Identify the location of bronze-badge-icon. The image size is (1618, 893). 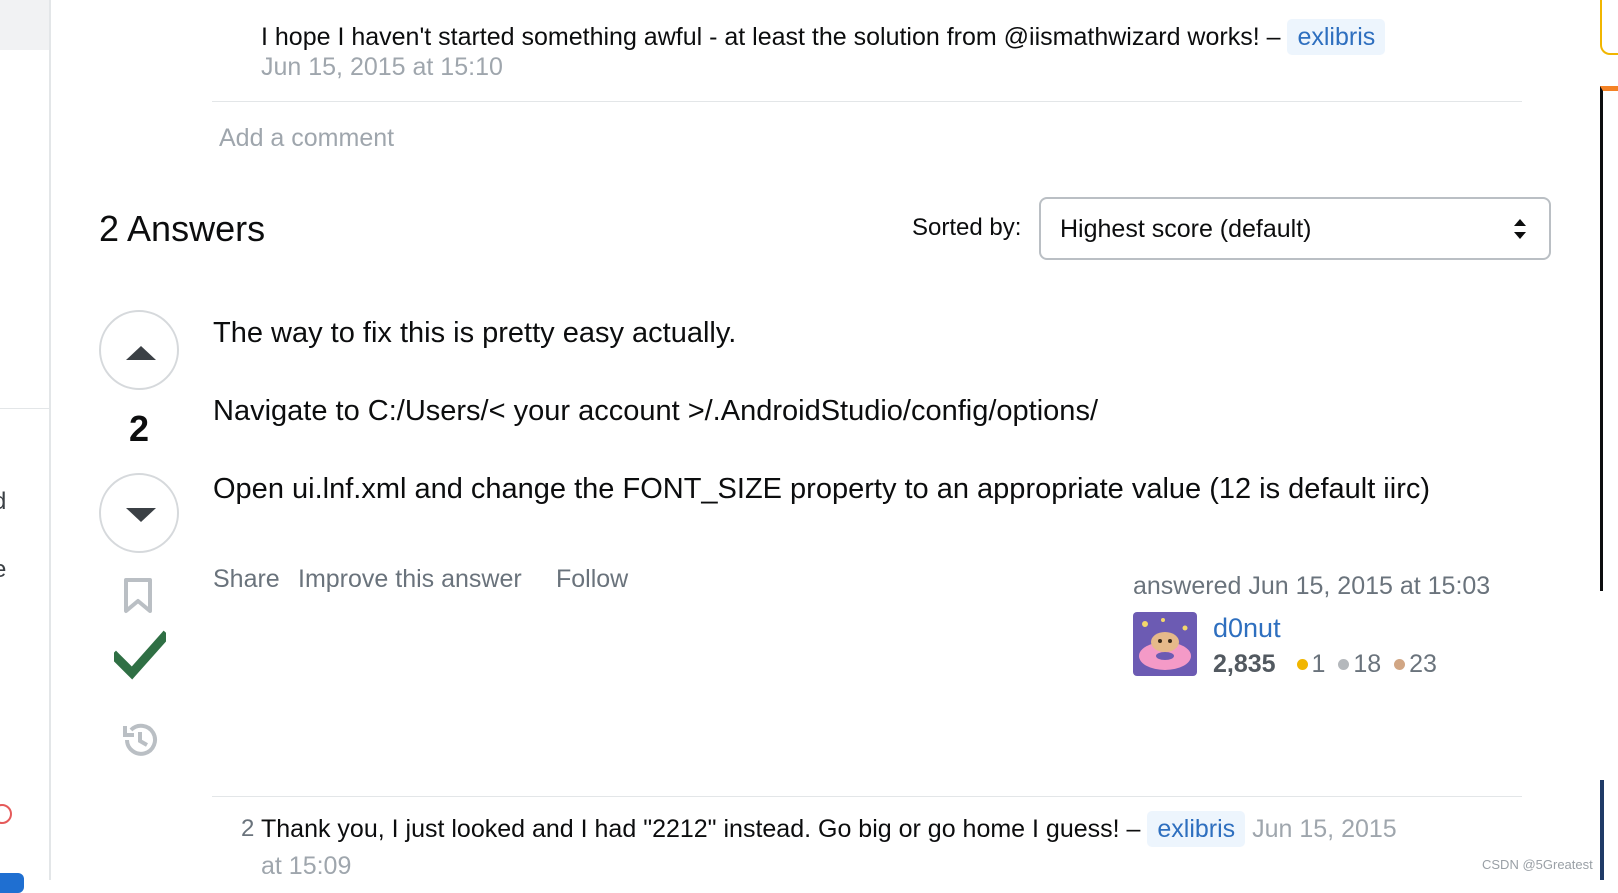
(1400, 664).